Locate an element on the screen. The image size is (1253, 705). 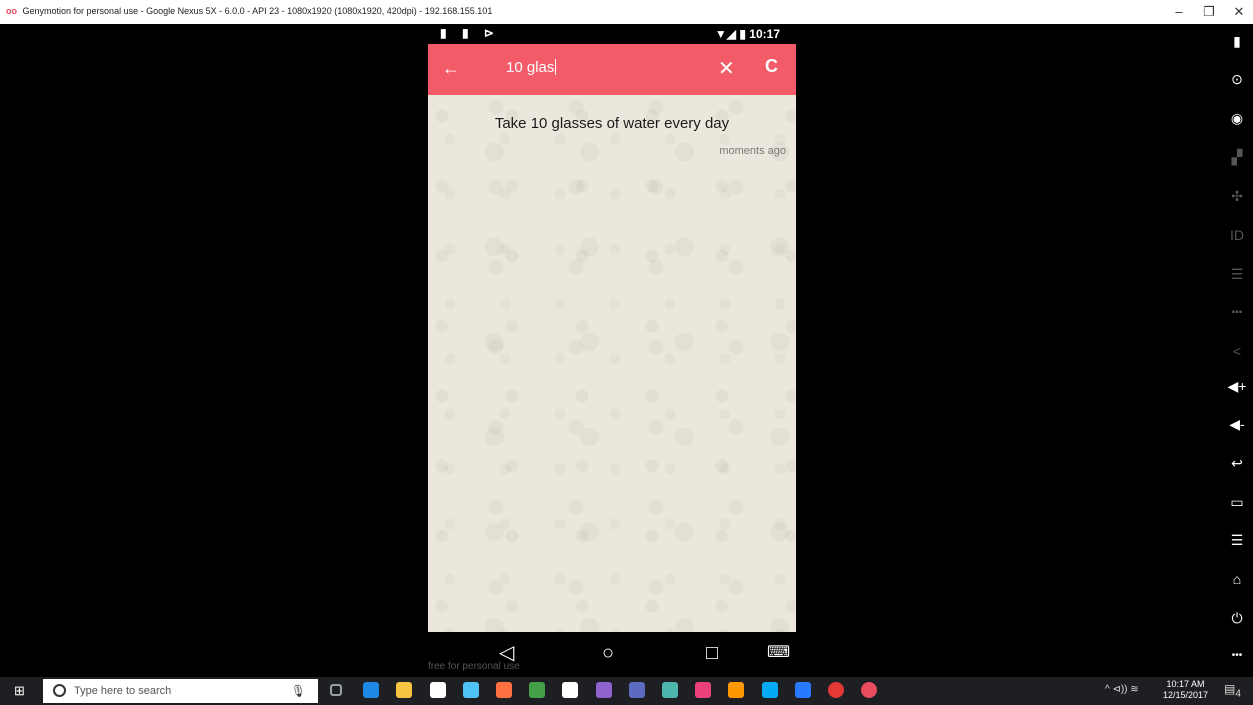
notifications-icon: ▤4 is located at coordinates (1232, 690).